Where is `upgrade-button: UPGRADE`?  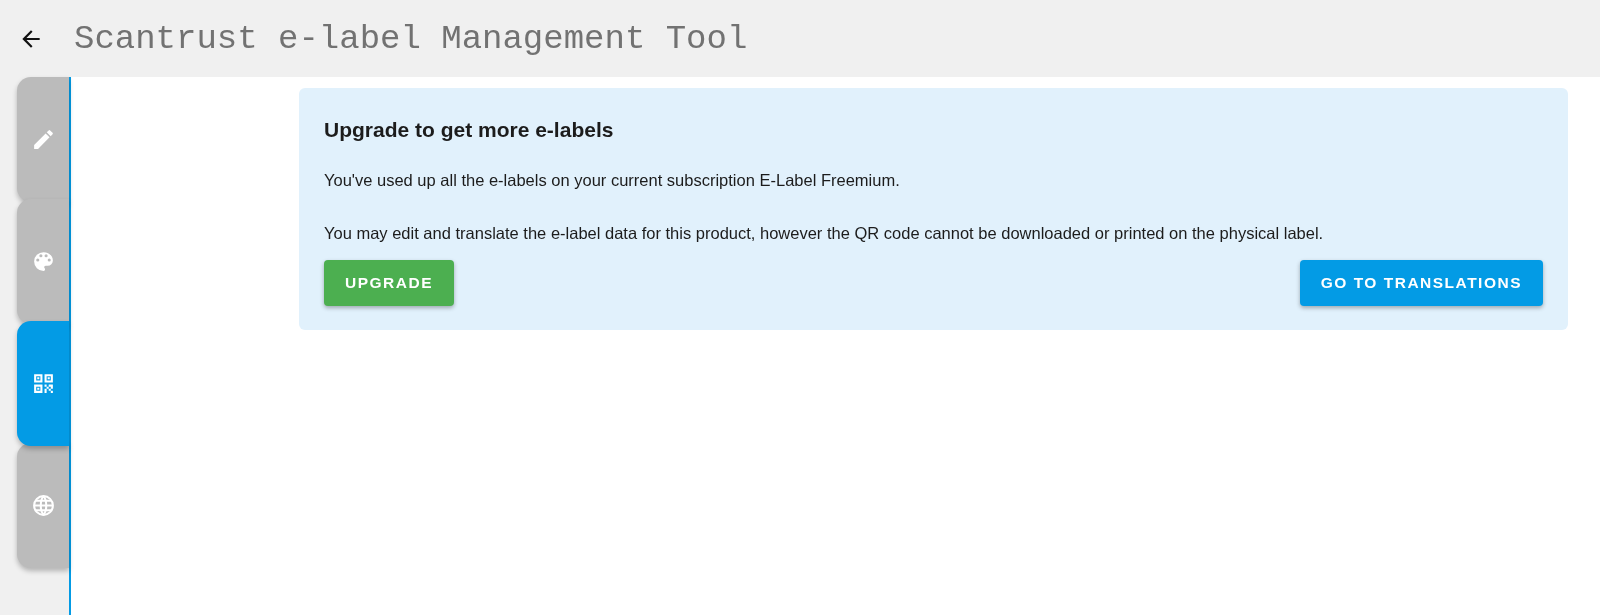
upgrade-button: UPGRADE is located at coordinates (389, 283).